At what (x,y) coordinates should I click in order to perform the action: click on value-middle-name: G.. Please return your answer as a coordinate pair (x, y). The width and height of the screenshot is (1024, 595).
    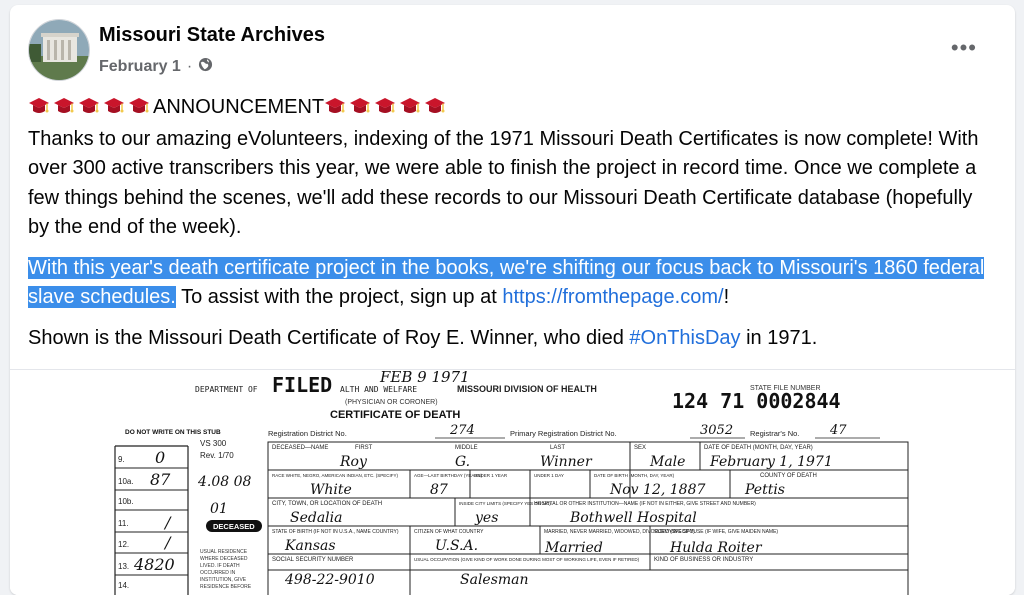
    Looking at the image, I should click on (462, 462).